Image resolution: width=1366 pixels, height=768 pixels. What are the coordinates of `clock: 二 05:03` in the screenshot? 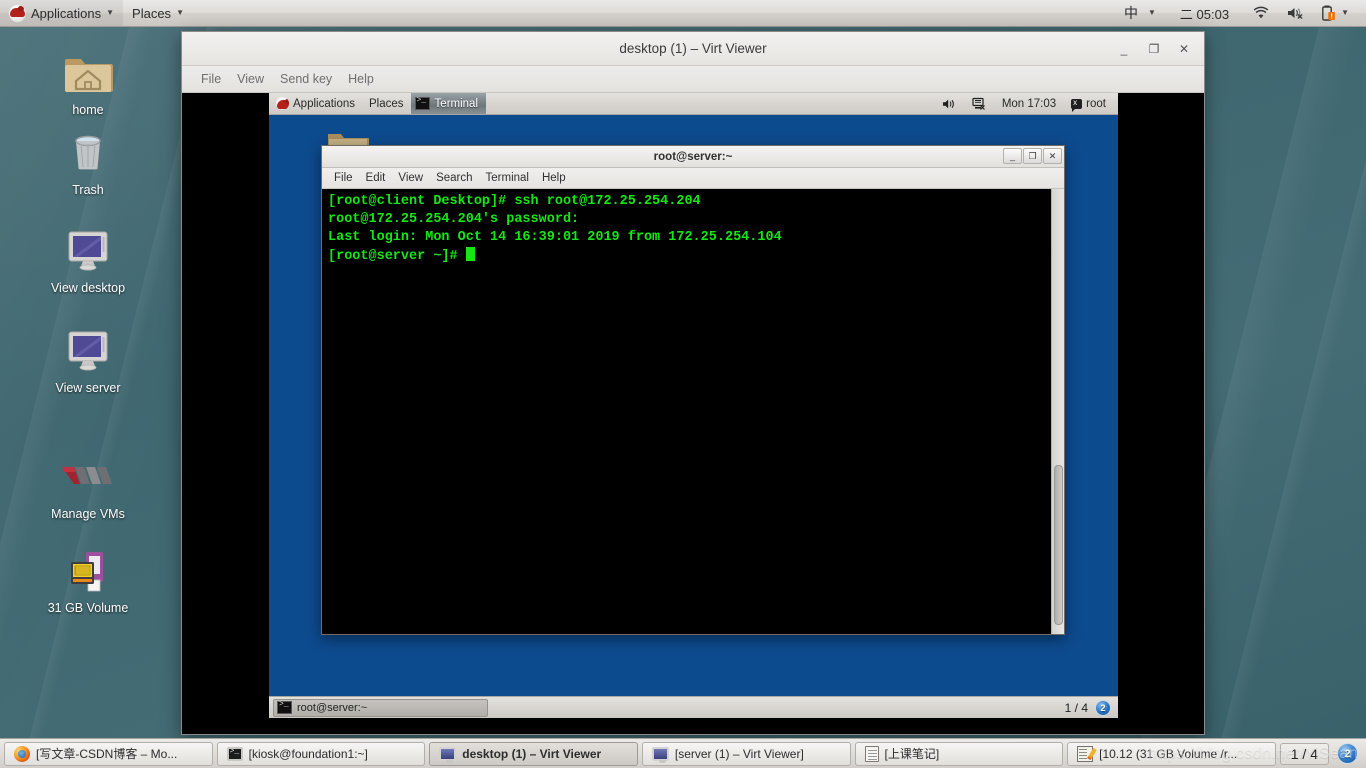 It's located at (1204, 13).